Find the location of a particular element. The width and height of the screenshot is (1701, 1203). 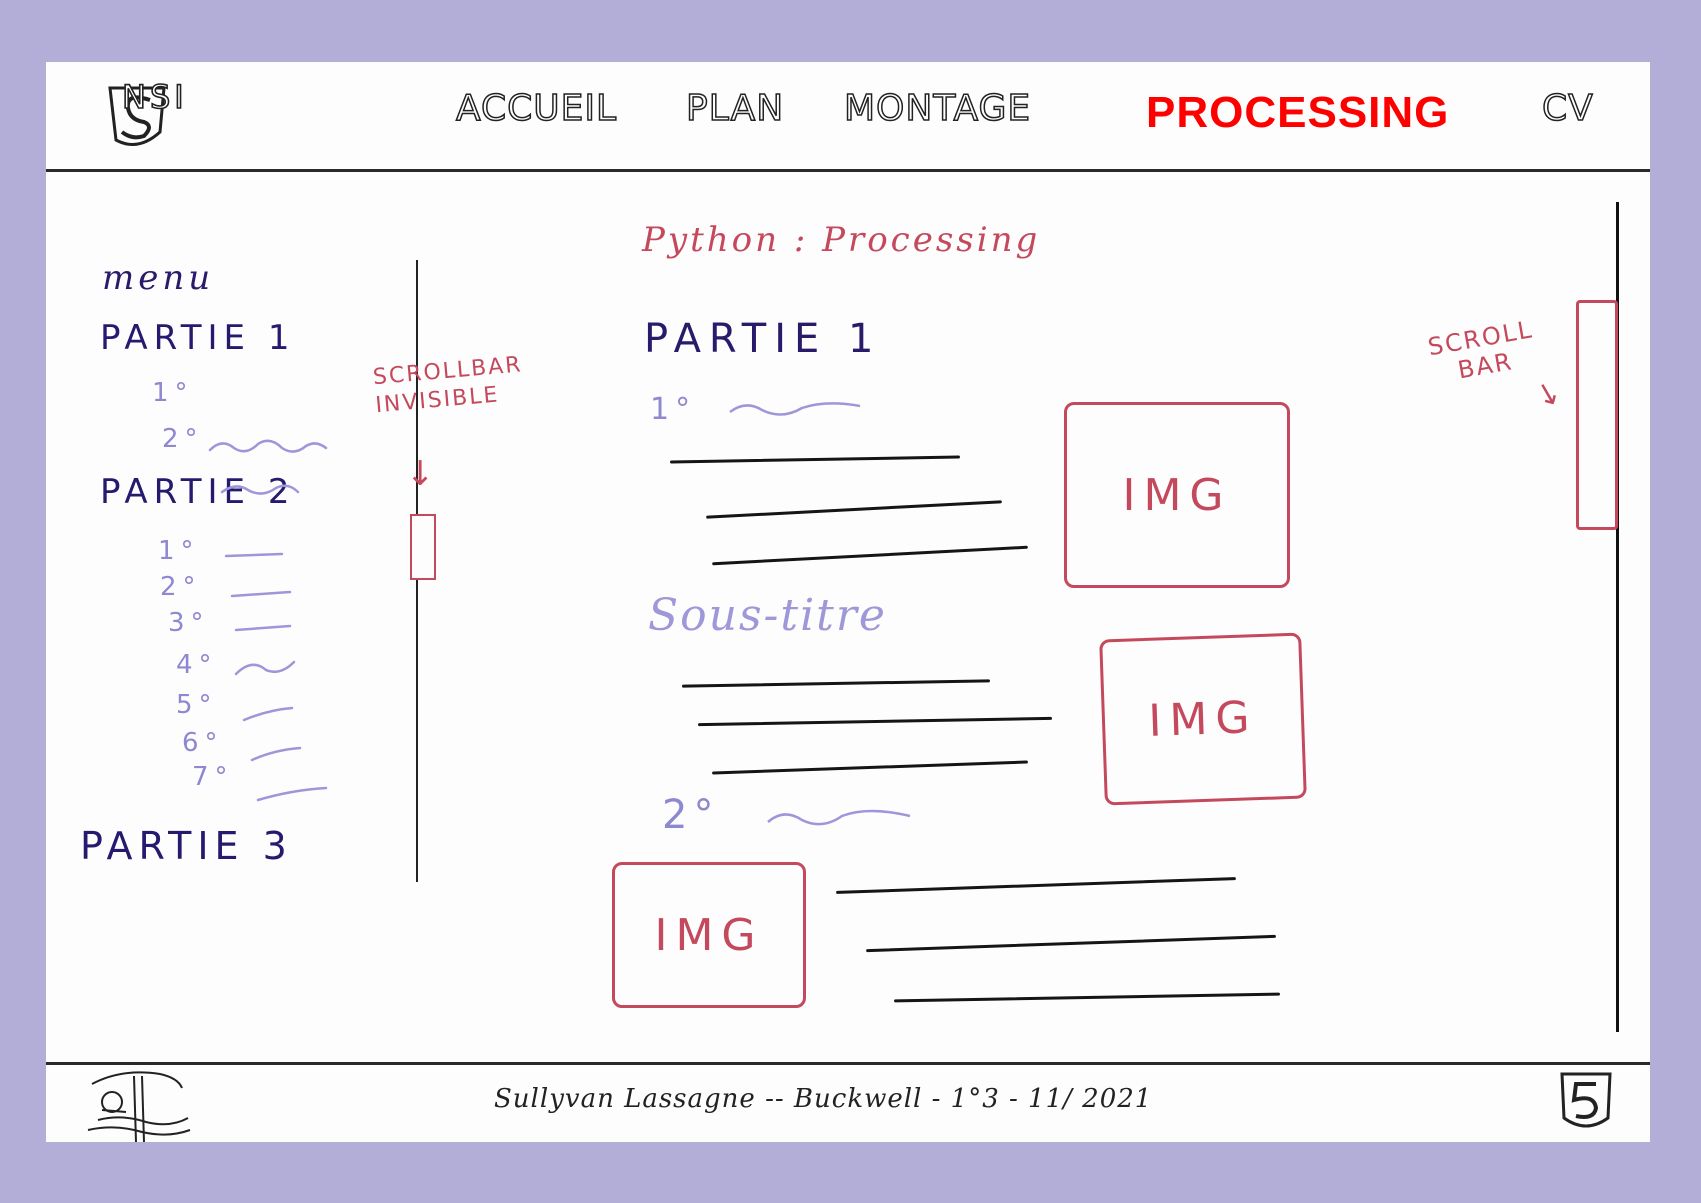

menu-part-1-sub-1: 1° is located at coordinates (173, 393).